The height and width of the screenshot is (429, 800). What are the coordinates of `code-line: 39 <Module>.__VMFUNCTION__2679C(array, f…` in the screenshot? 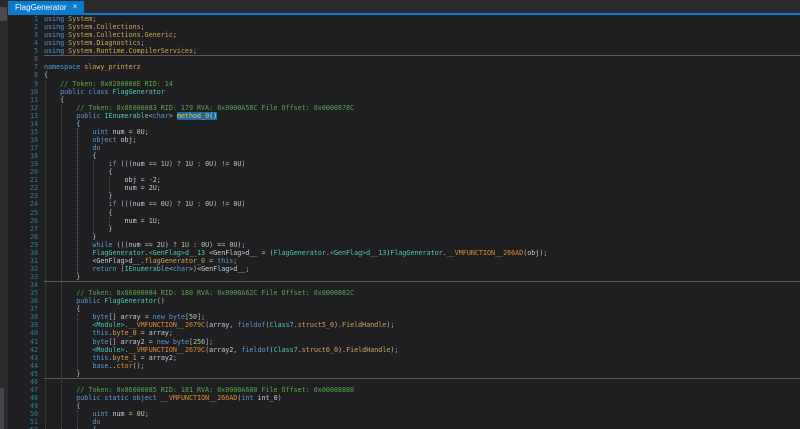 It's located at (404, 325).